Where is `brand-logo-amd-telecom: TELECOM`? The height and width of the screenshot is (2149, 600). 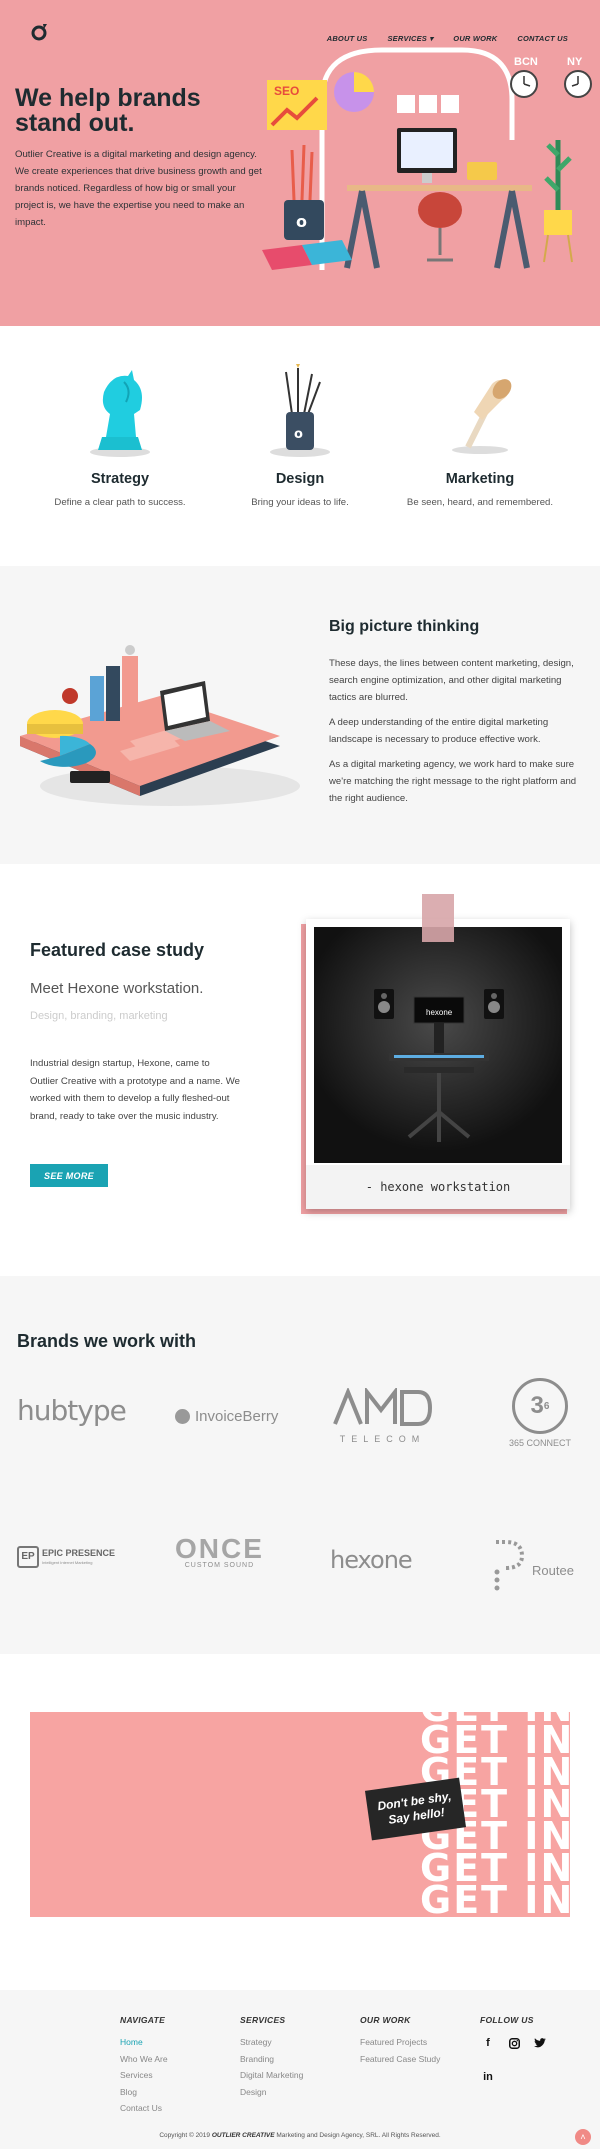
brand-logo-amd-telecom: TELECOM is located at coordinates (382, 1415).